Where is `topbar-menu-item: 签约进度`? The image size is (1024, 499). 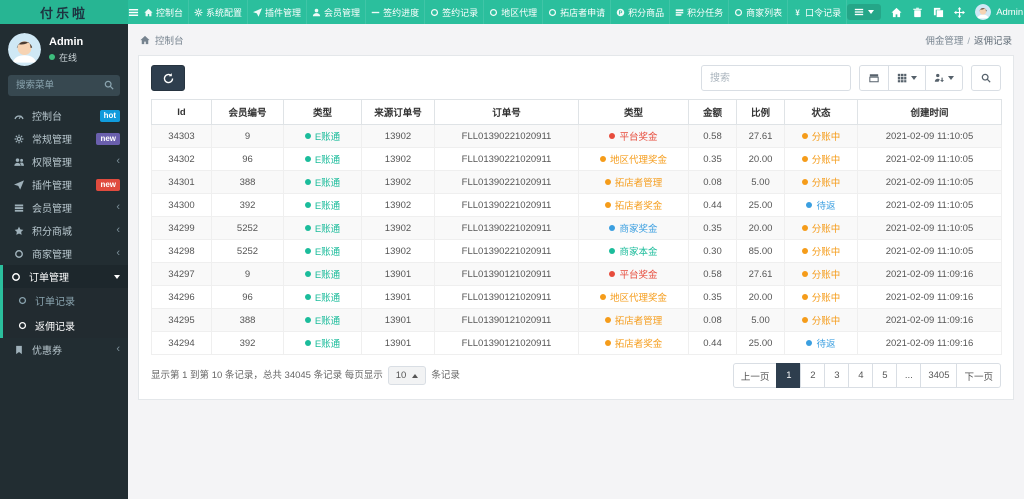 topbar-menu-item: 签约进度 is located at coordinates (396, 12).